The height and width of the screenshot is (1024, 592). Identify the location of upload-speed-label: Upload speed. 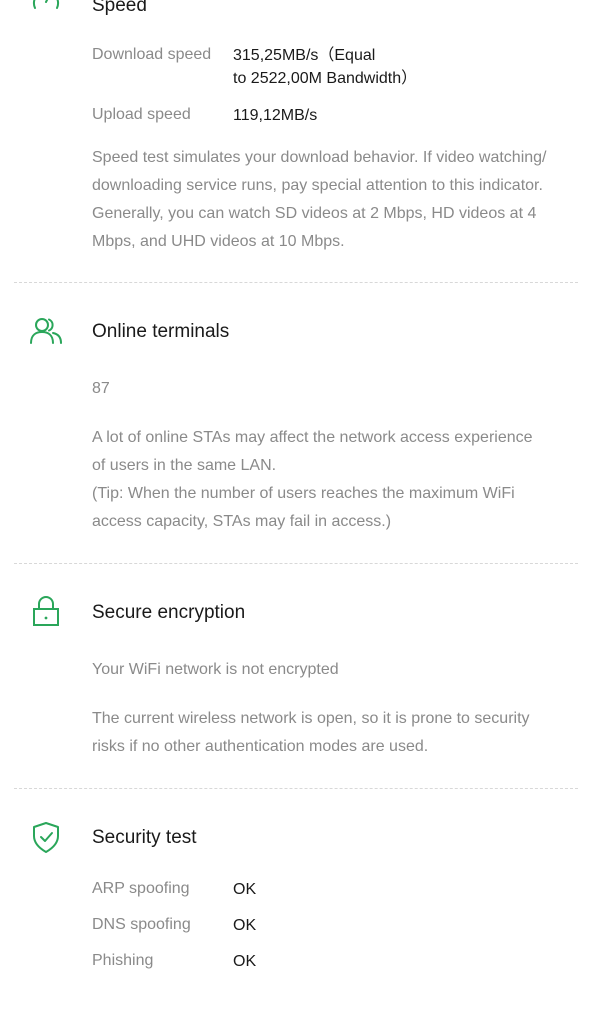
(141, 114).